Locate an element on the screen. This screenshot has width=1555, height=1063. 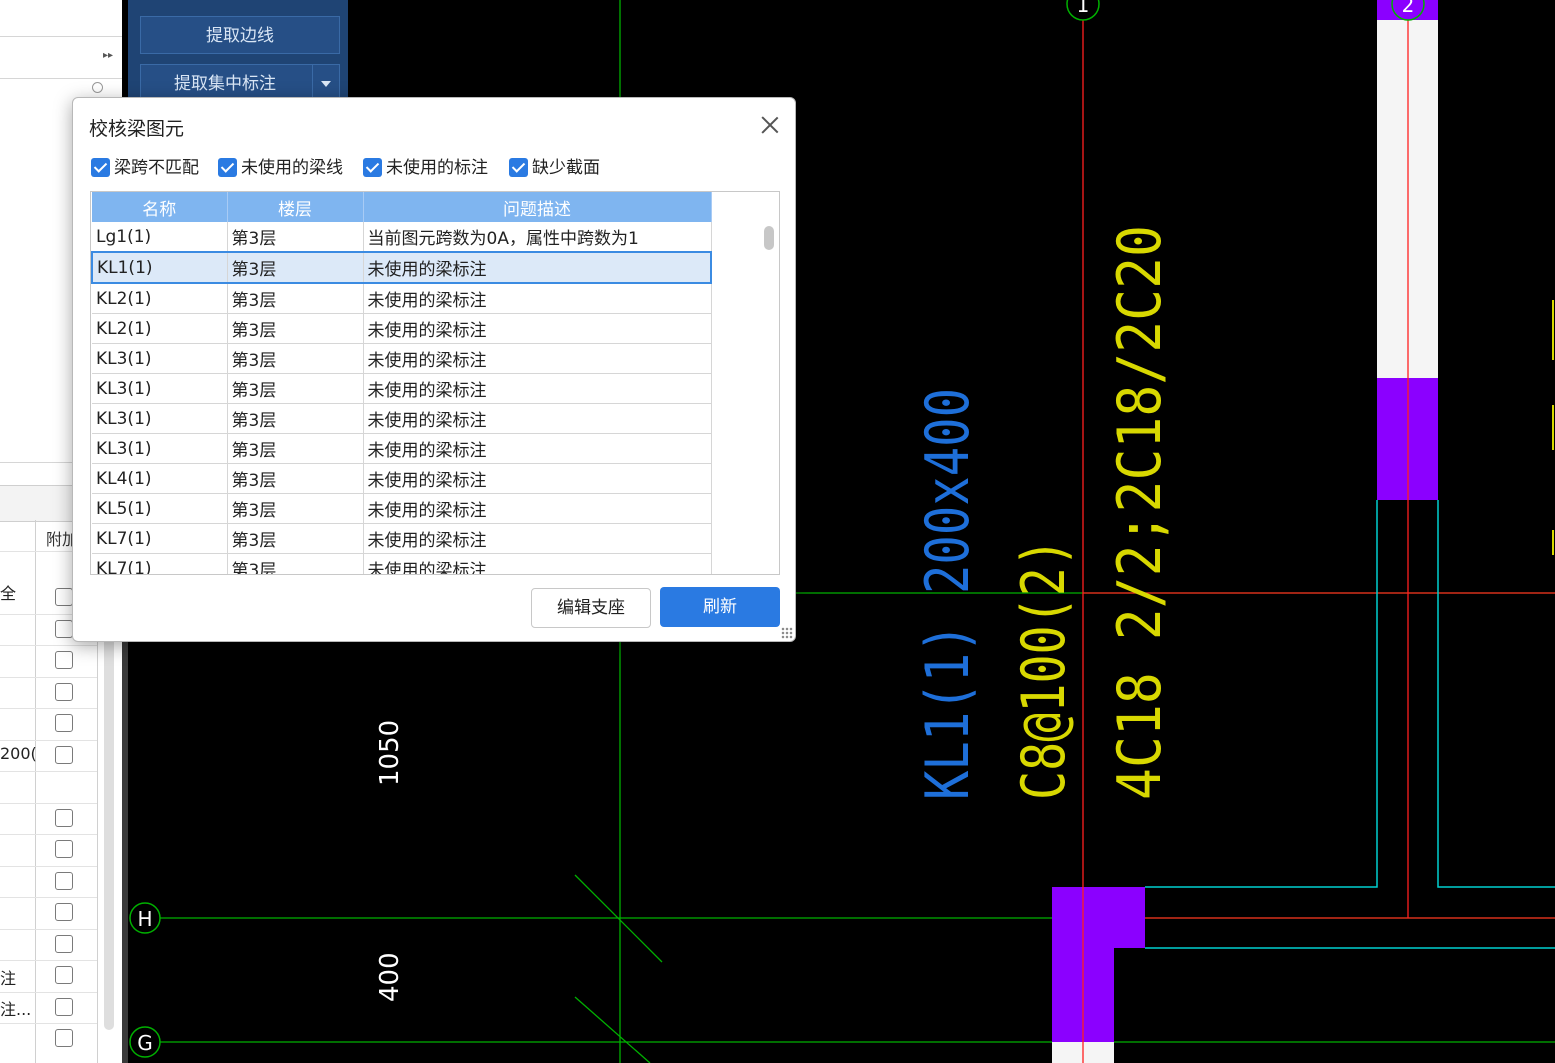
dialog-title: 校核梁图元 is located at coordinates (137, 129).